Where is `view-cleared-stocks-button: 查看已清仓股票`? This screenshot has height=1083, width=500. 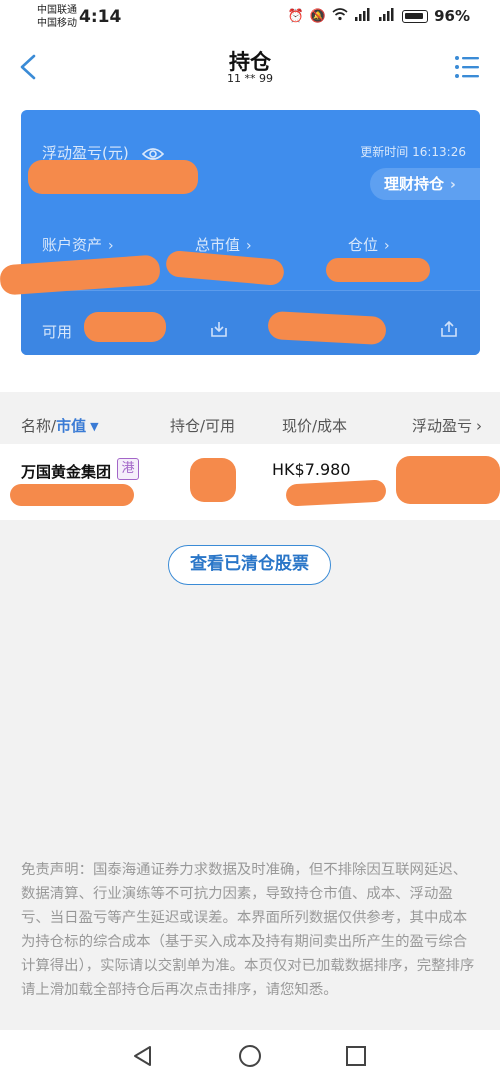 view-cleared-stocks-button: 查看已清仓股票 is located at coordinates (249, 565).